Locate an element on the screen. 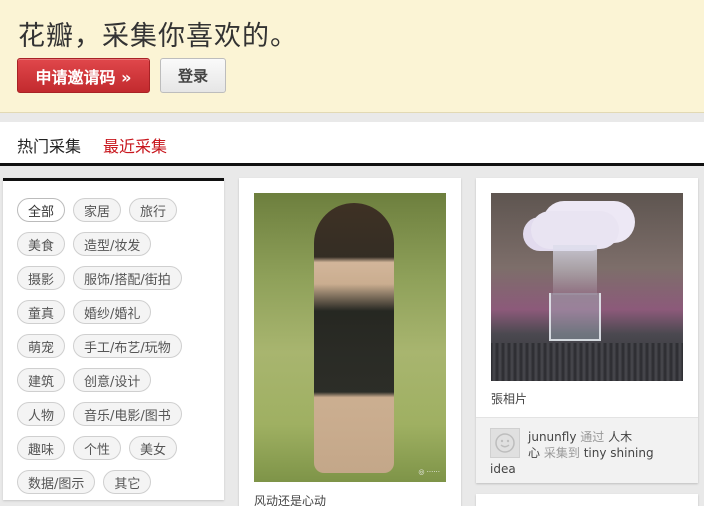 This screenshot has width=704, height=506. category-chip: 建筑 is located at coordinates (41, 380).